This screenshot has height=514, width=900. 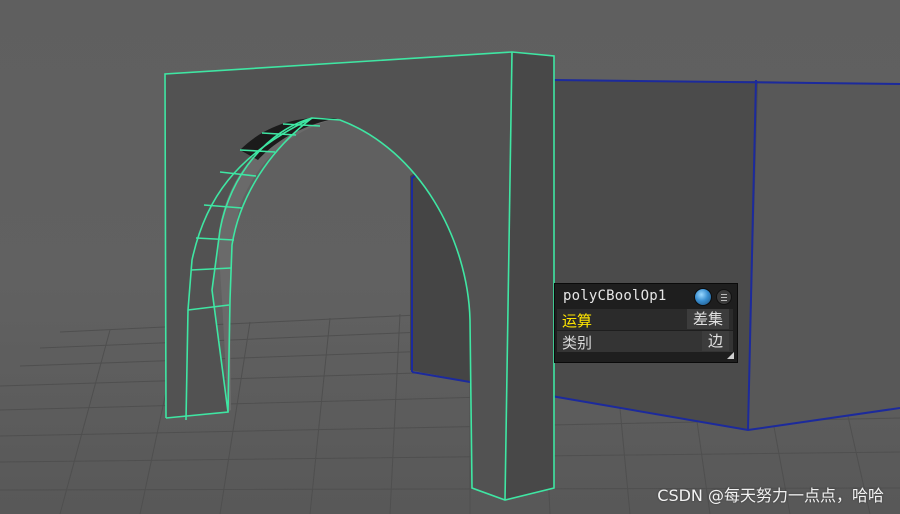 I want to click on operation-value: 差集, so click(x=707, y=319).